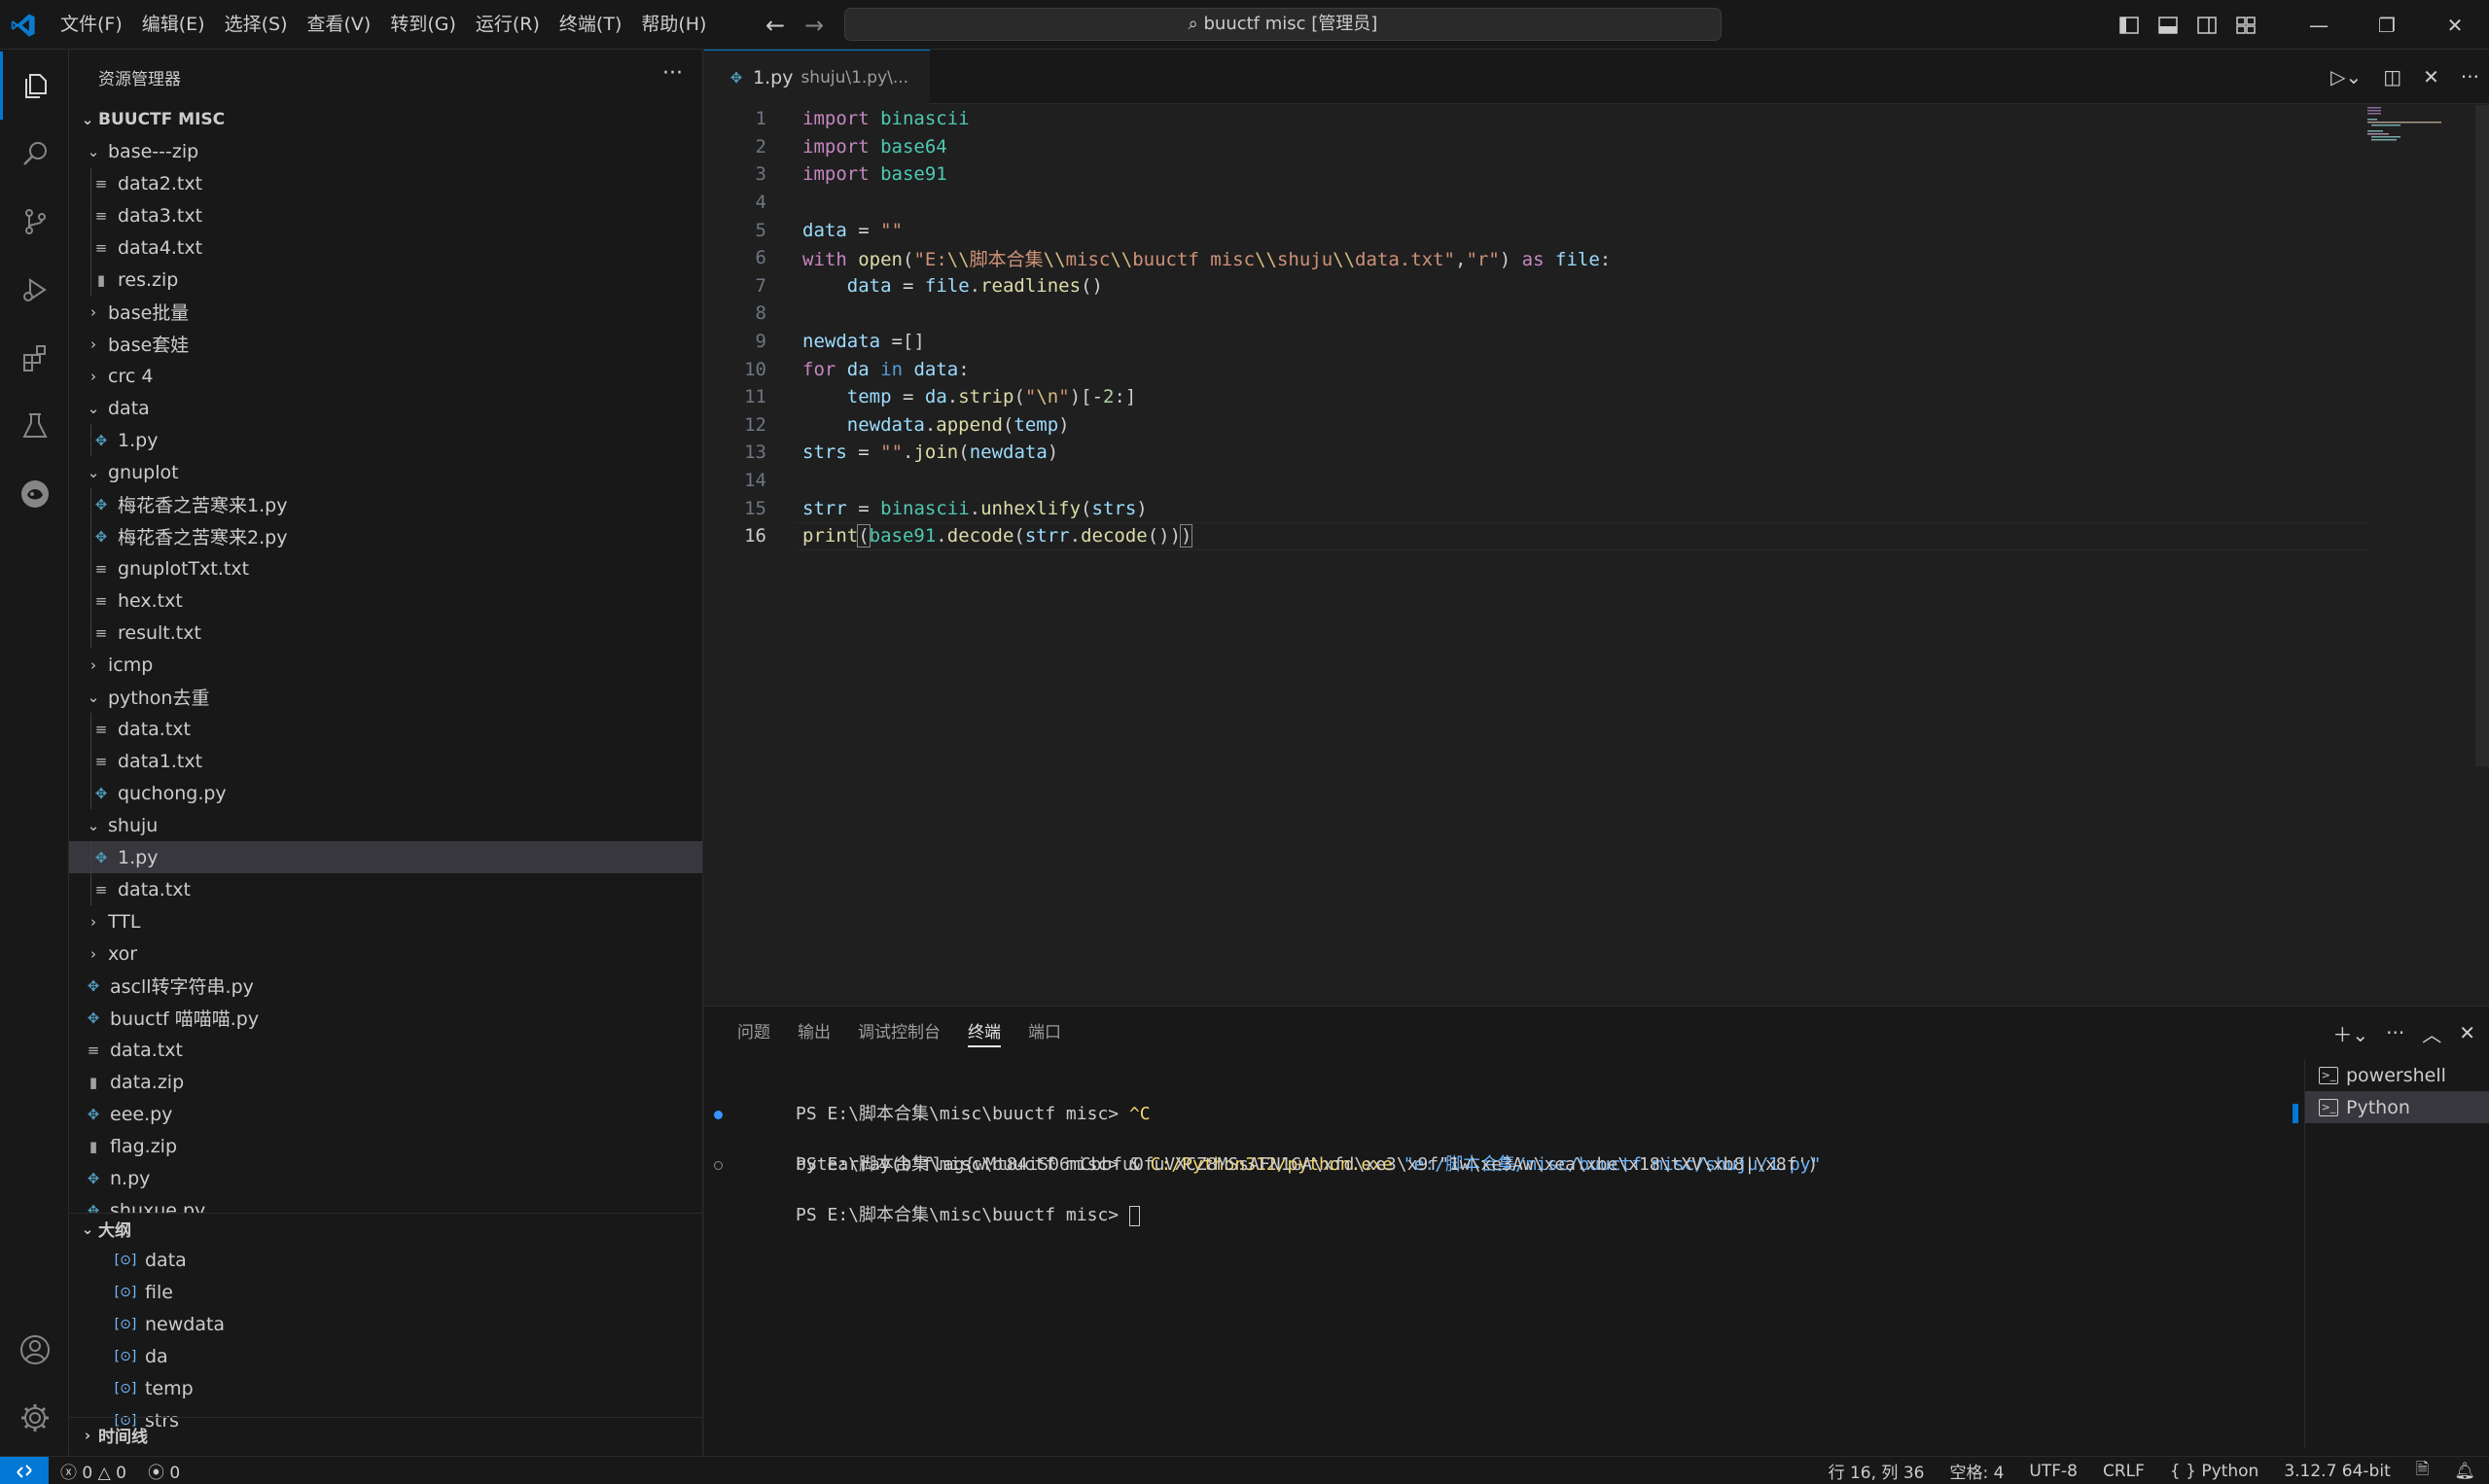 The width and height of the screenshot is (2489, 1484). I want to click on toggle-secondary-sidebar-icon, so click(2206, 25).